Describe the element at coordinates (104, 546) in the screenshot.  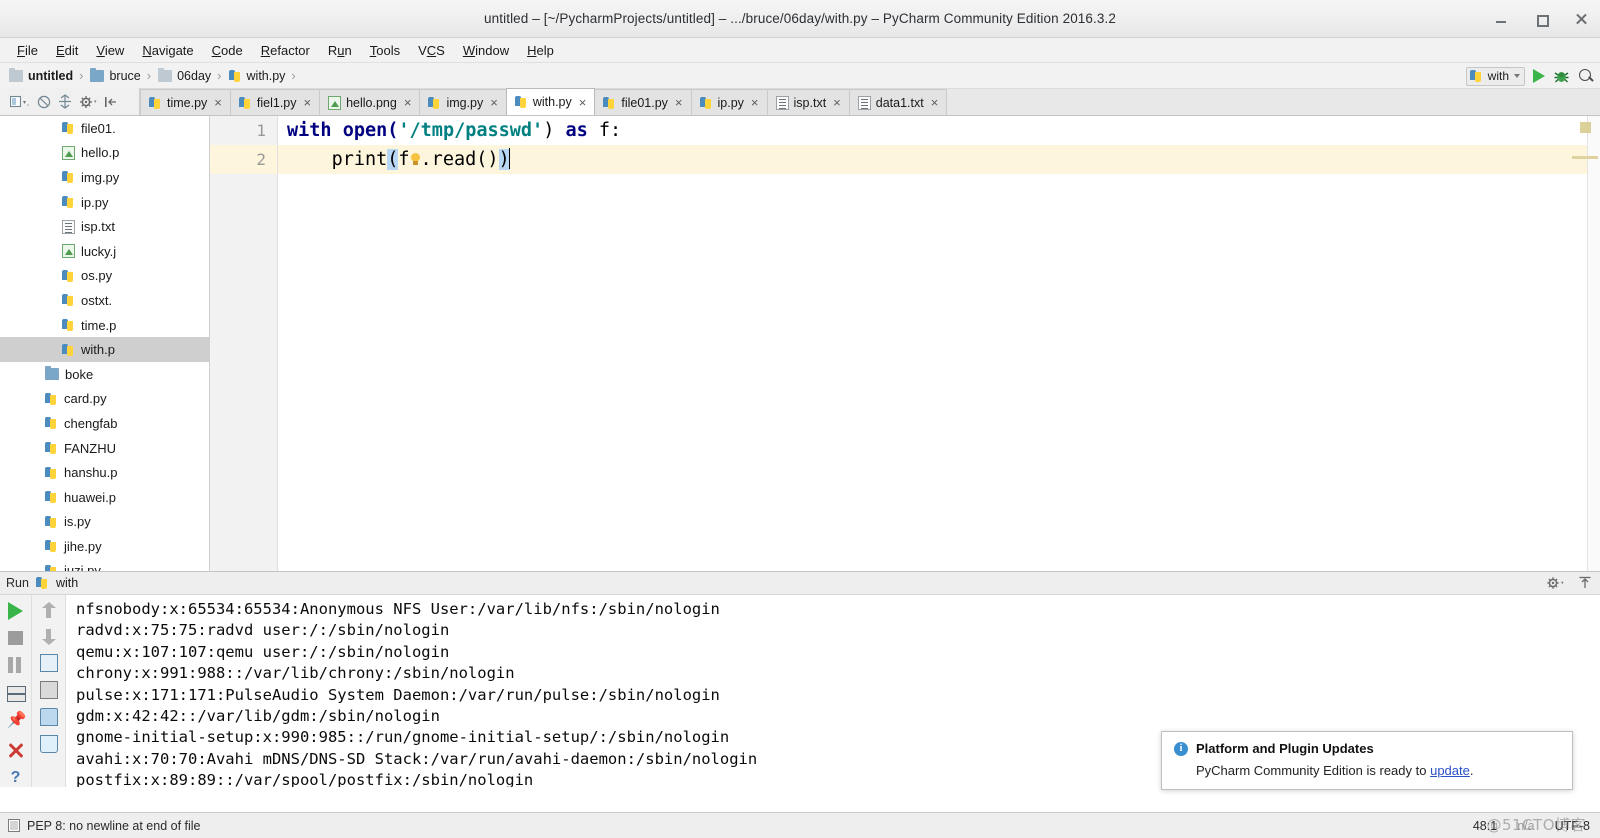
I see `tree-item-jihe: jihe.py` at that location.